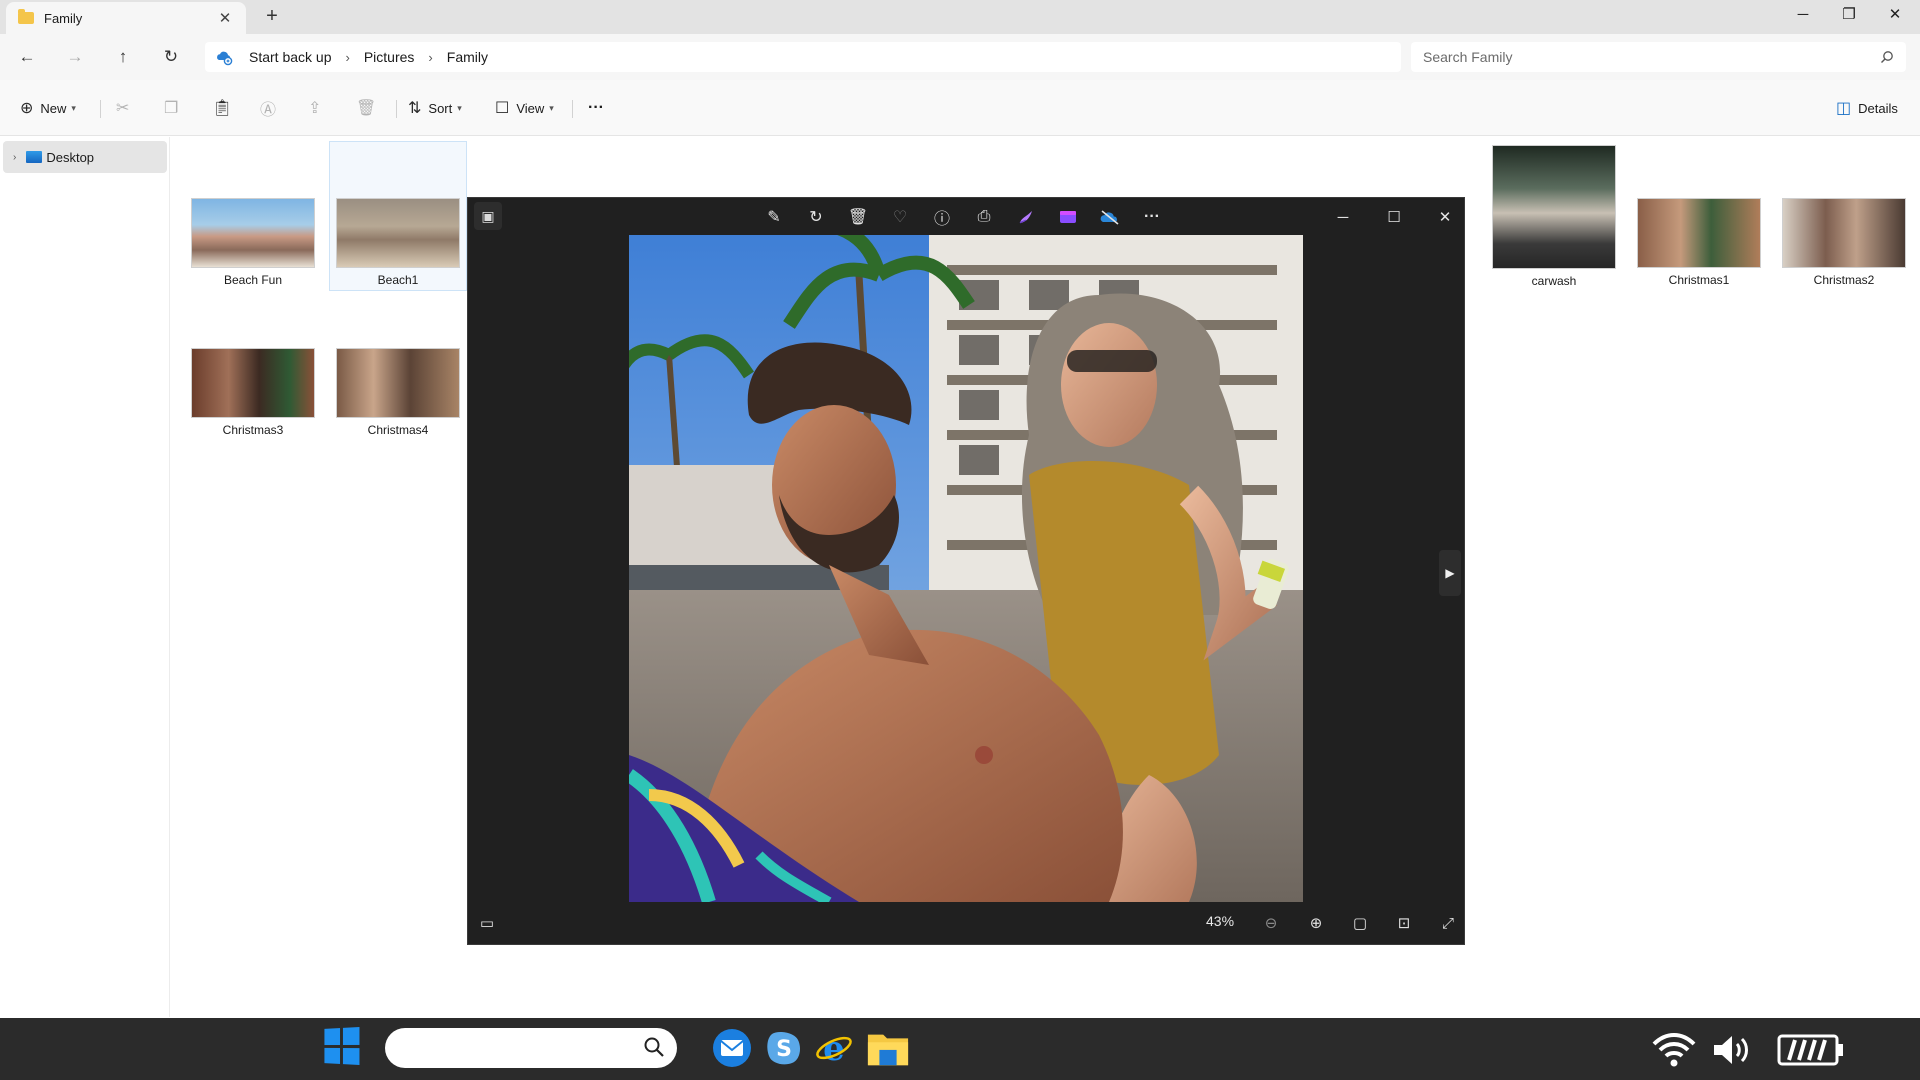 This screenshot has width=1920, height=1080. What do you see at coordinates (27, 57) in the screenshot?
I see `back-button: ←` at bounding box center [27, 57].